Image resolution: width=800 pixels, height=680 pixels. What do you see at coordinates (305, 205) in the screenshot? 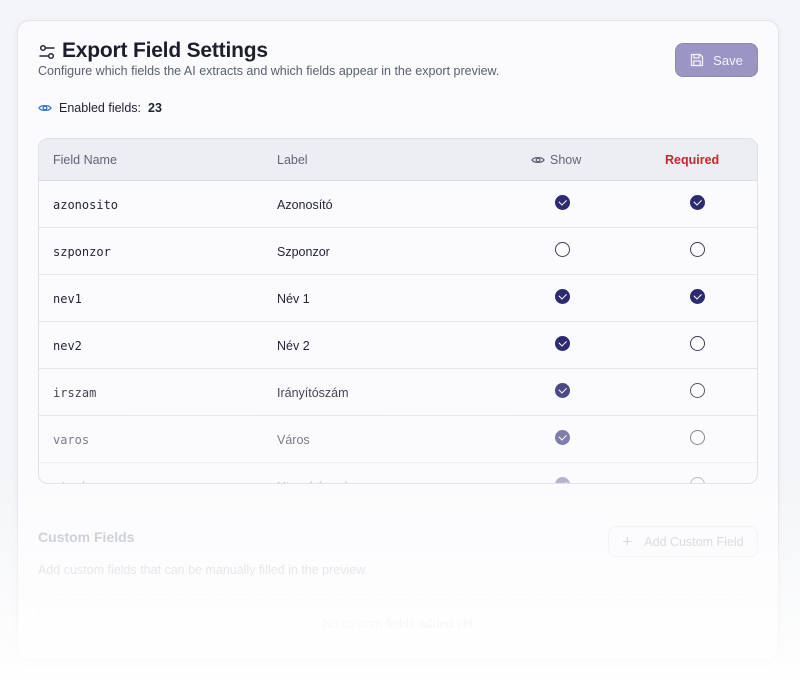
I see `field-label-cell: Azonosító` at bounding box center [305, 205].